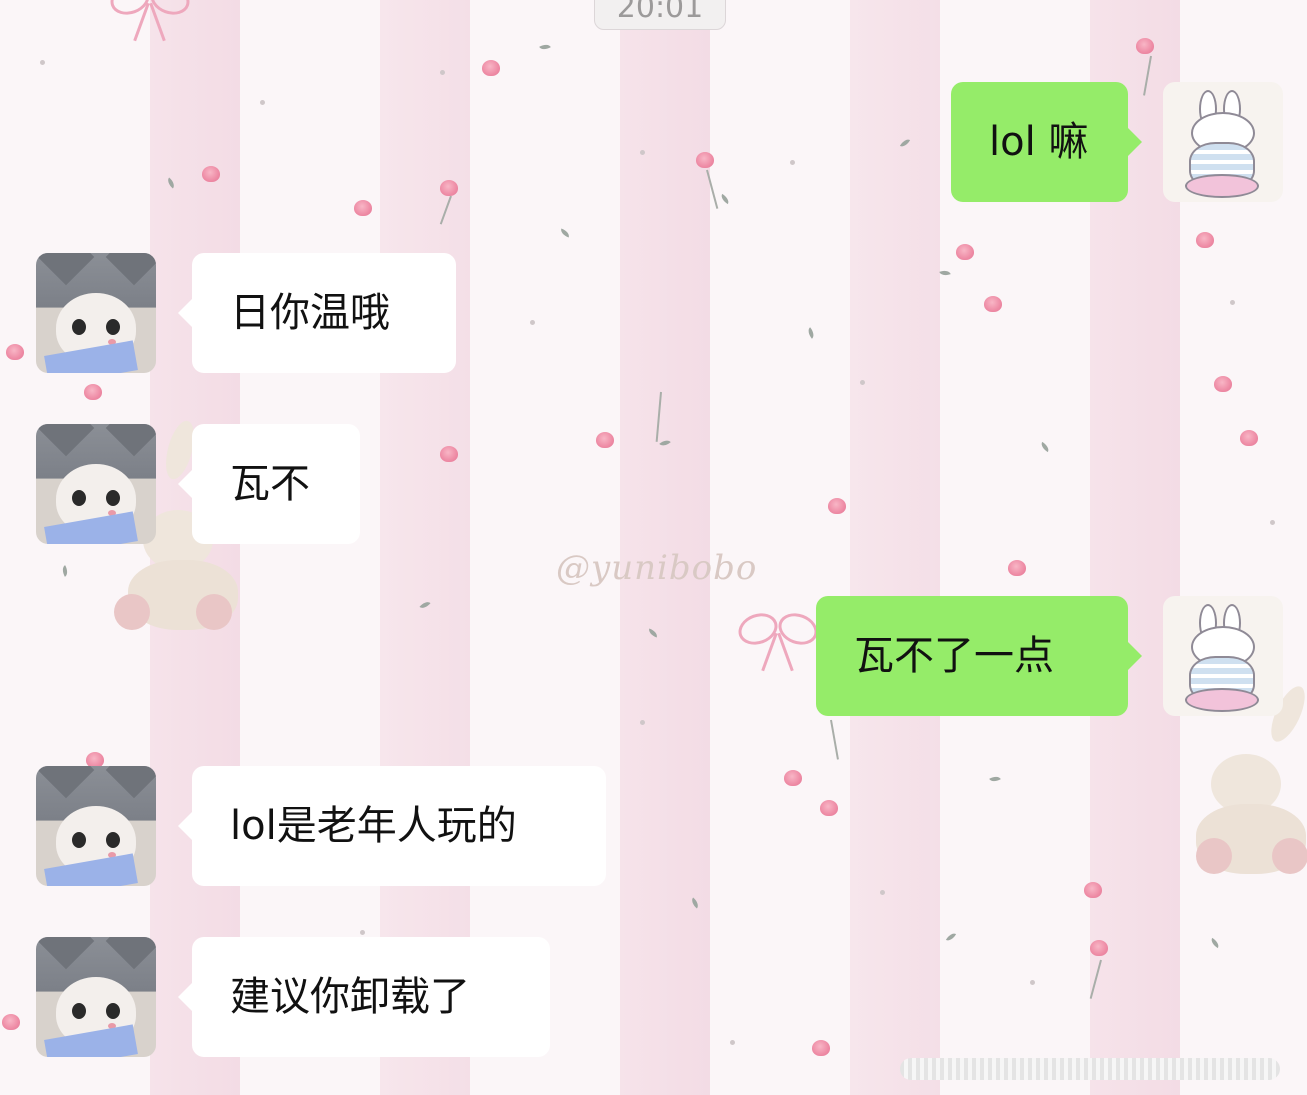 This screenshot has width=1307, height=1095. Describe the element at coordinates (1039, 142) in the screenshot. I see `message-text: lol 嘛` at that location.